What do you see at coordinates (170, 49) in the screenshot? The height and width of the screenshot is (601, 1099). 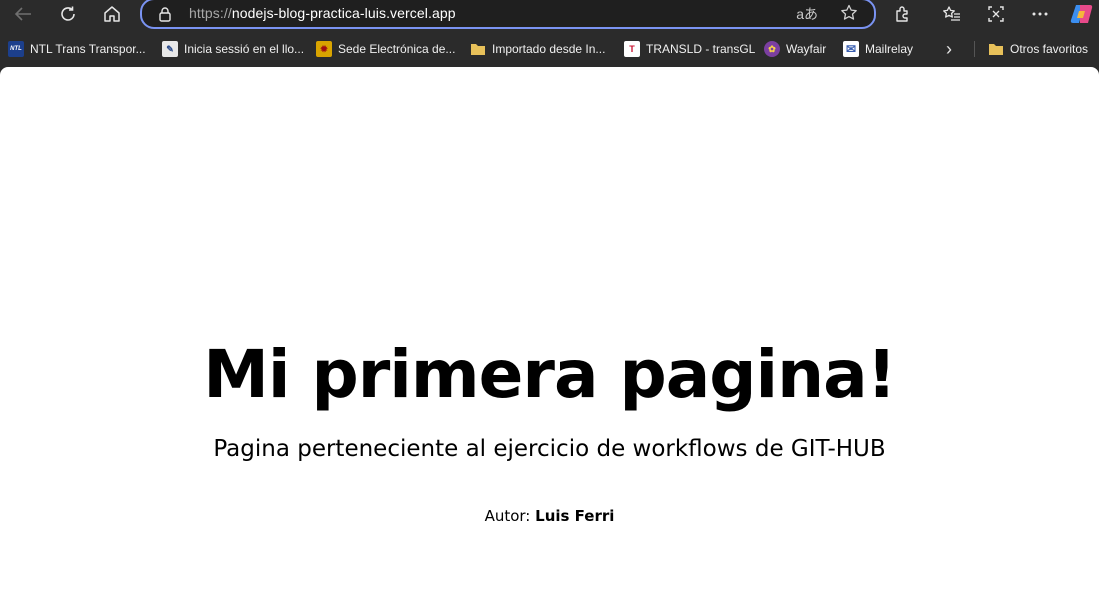 I see `document-icon: ✎` at bounding box center [170, 49].